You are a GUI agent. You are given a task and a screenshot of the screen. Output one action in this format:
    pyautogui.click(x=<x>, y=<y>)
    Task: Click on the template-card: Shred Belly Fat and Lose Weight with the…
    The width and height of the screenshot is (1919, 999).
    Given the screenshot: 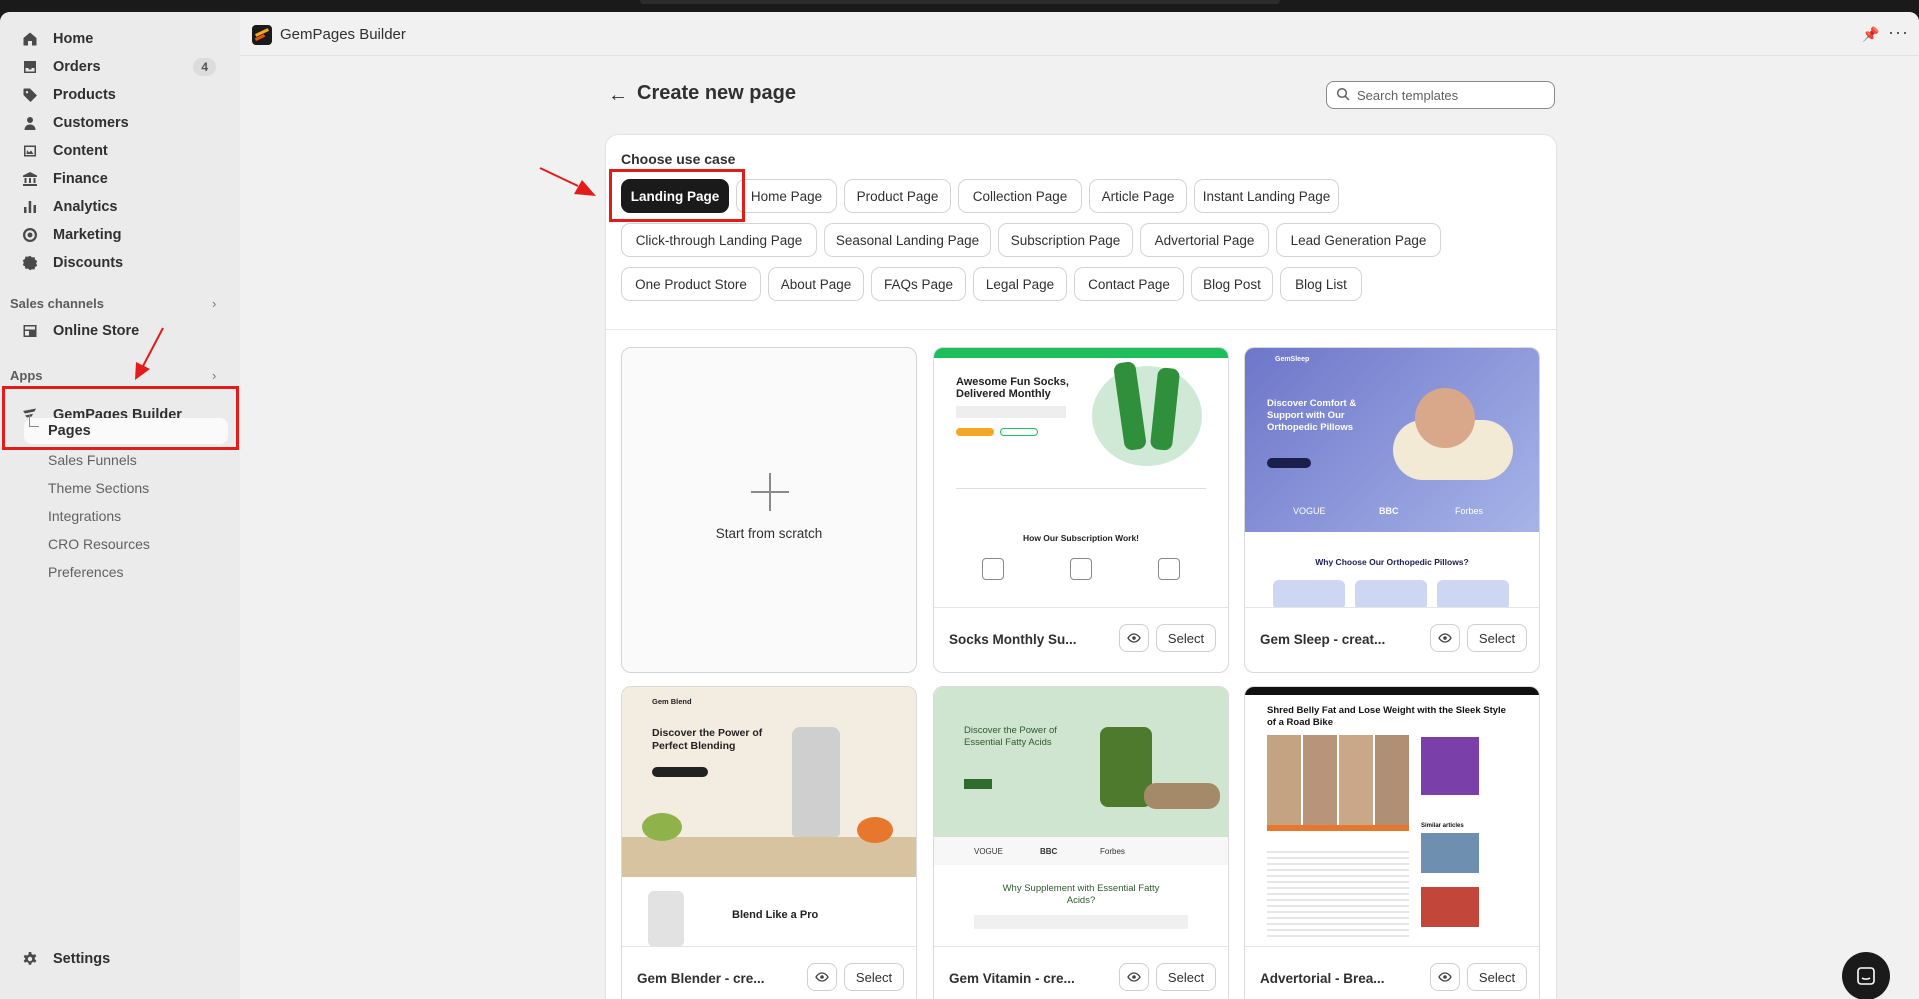 What is the action you would take?
    pyautogui.click(x=1392, y=842)
    